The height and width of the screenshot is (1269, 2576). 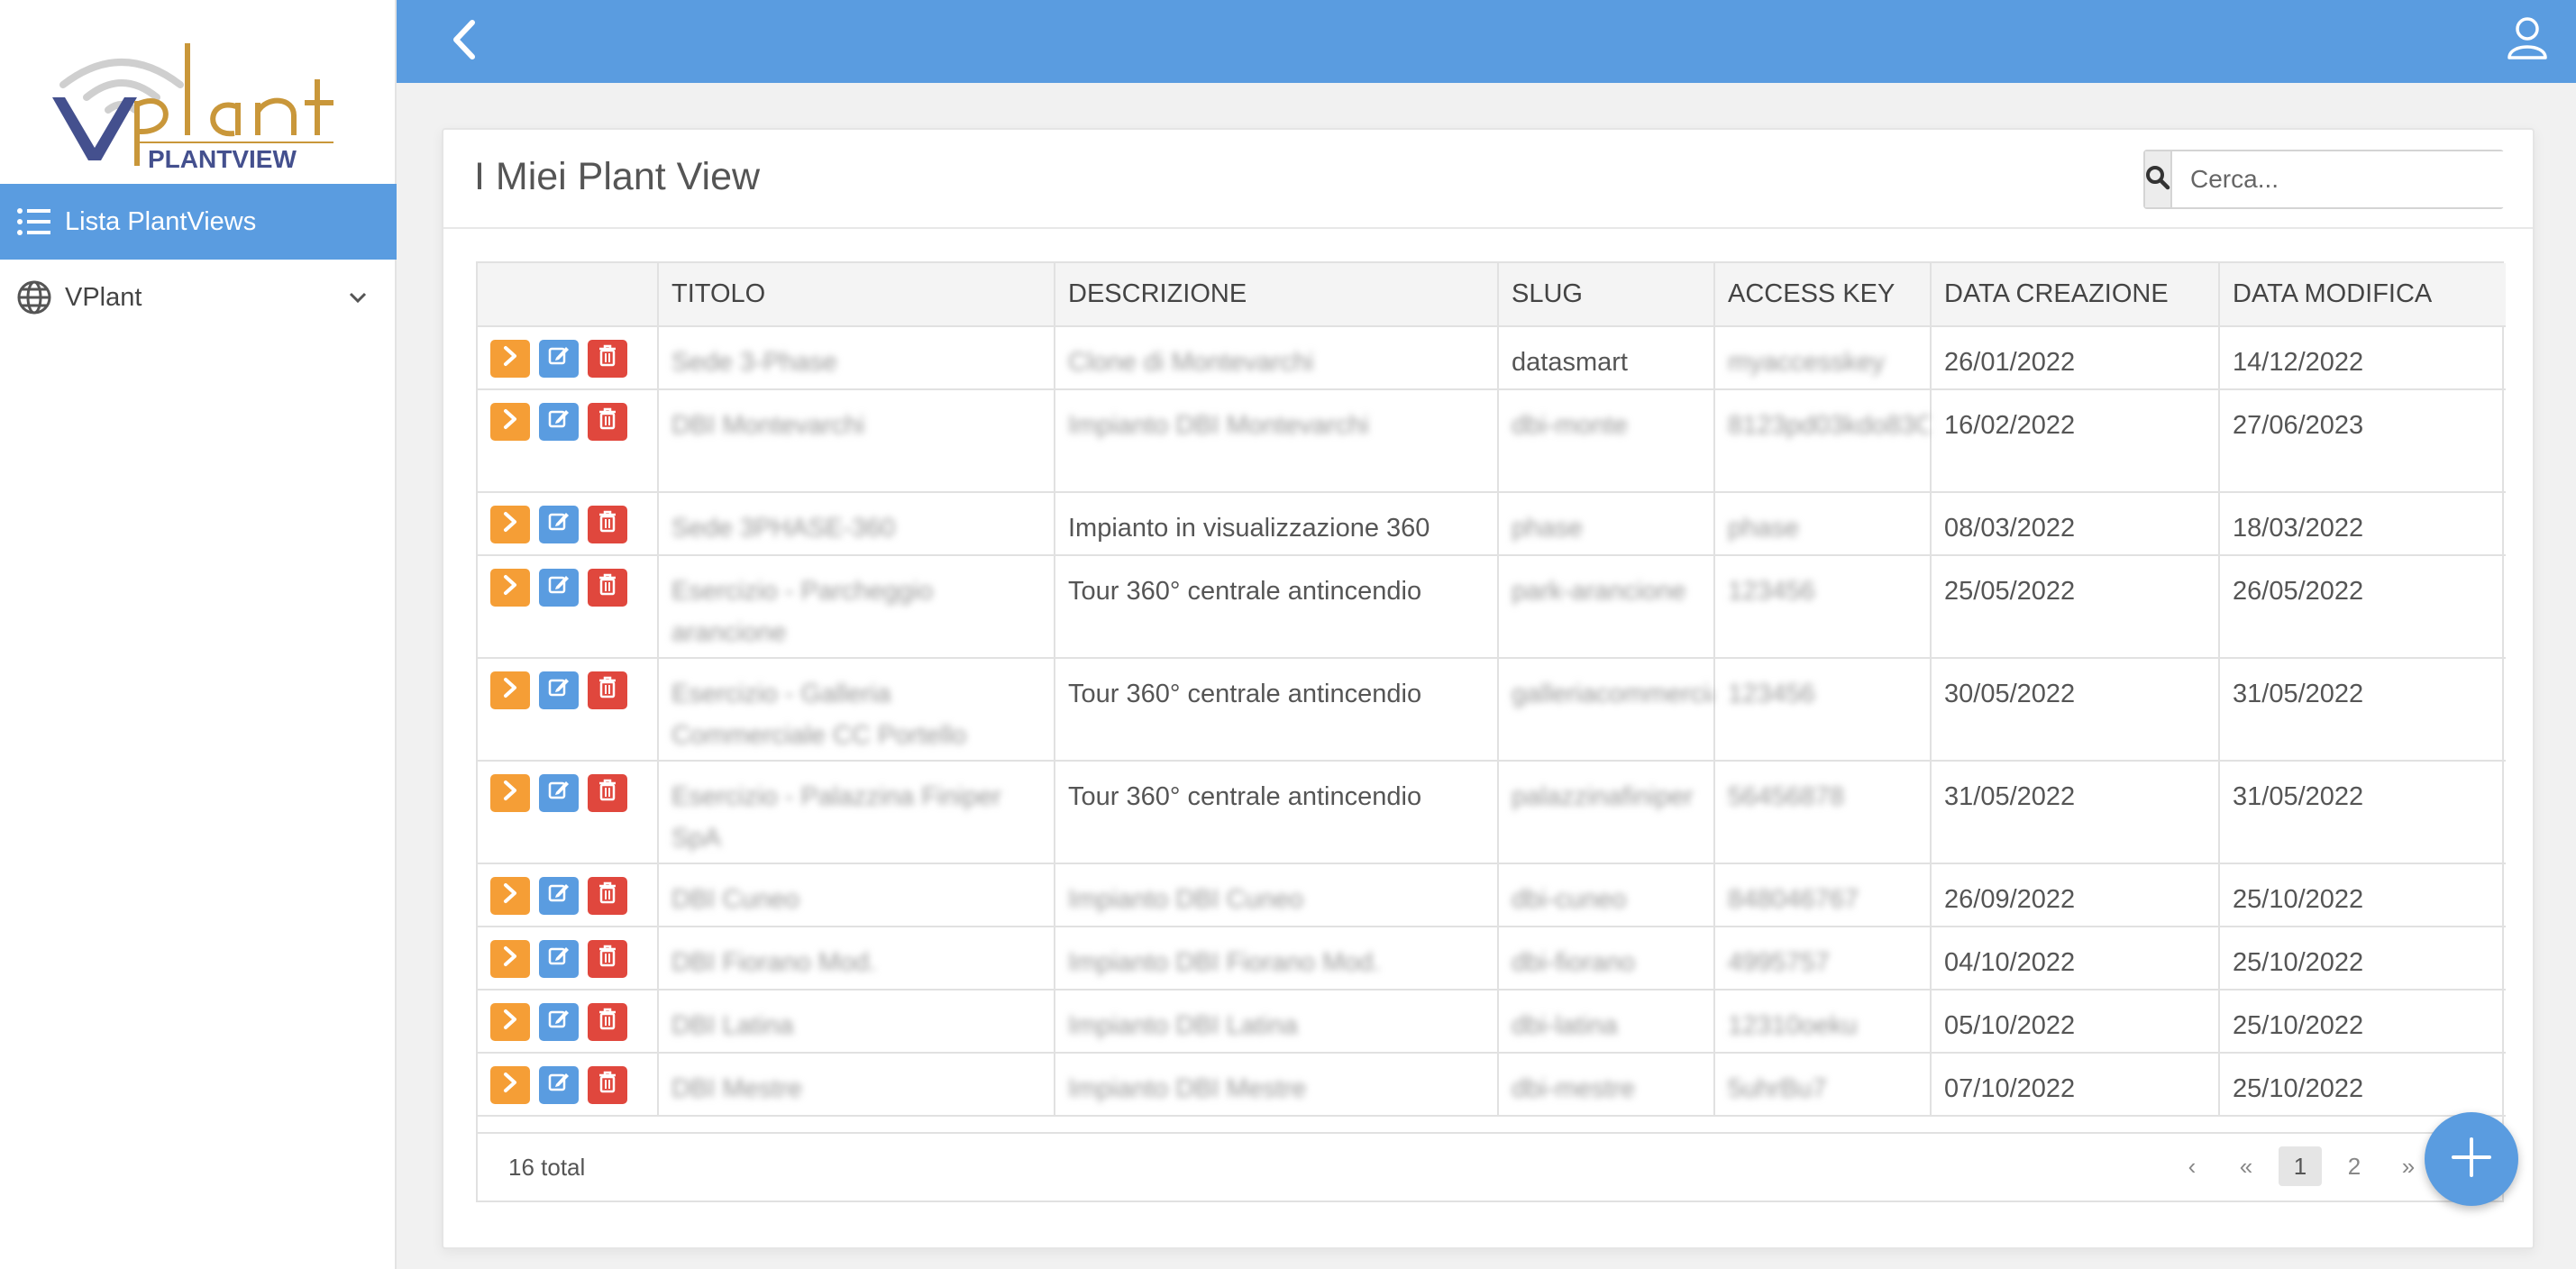 What do you see at coordinates (198, 297) in the screenshot?
I see `sidebar-item-vplant: VPlant` at bounding box center [198, 297].